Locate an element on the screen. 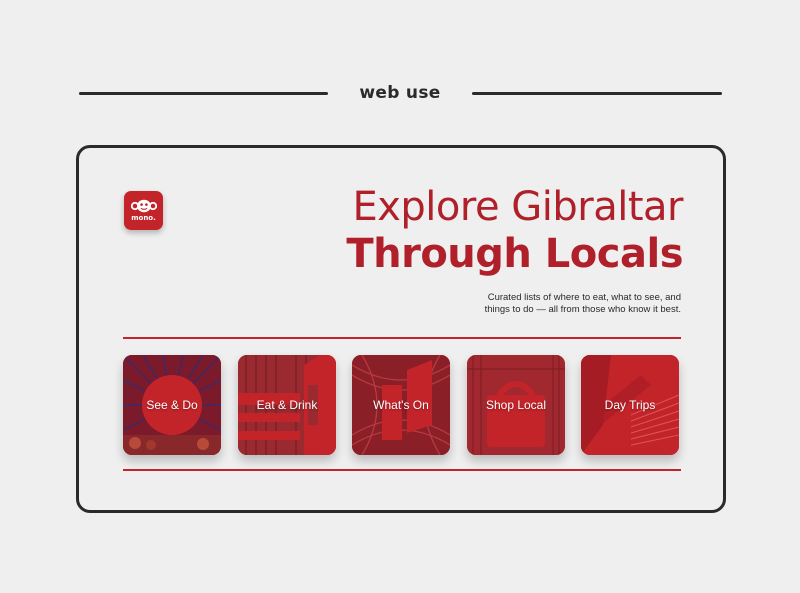  category-label: Eat & Drink is located at coordinates (287, 405).